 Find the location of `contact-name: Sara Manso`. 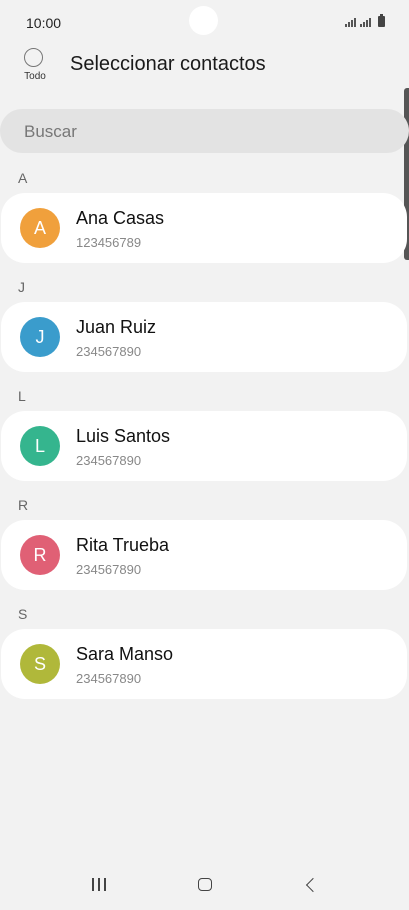

contact-name: Sara Manso is located at coordinates (125, 654).